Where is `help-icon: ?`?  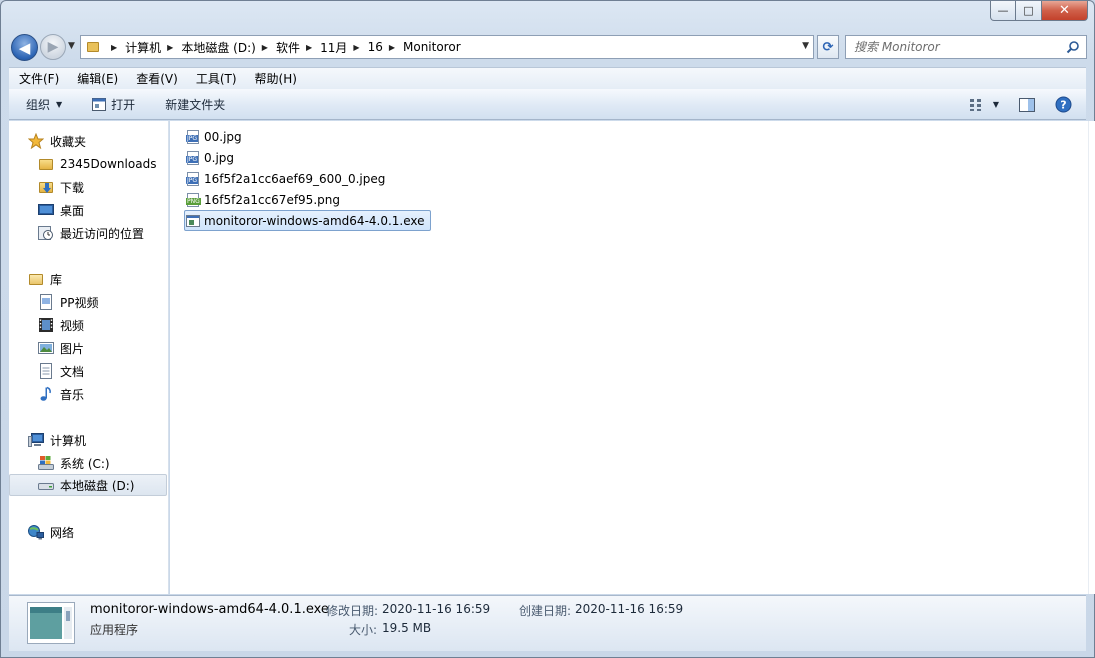
help-icon: ? is located at coordinates (1063, 104).